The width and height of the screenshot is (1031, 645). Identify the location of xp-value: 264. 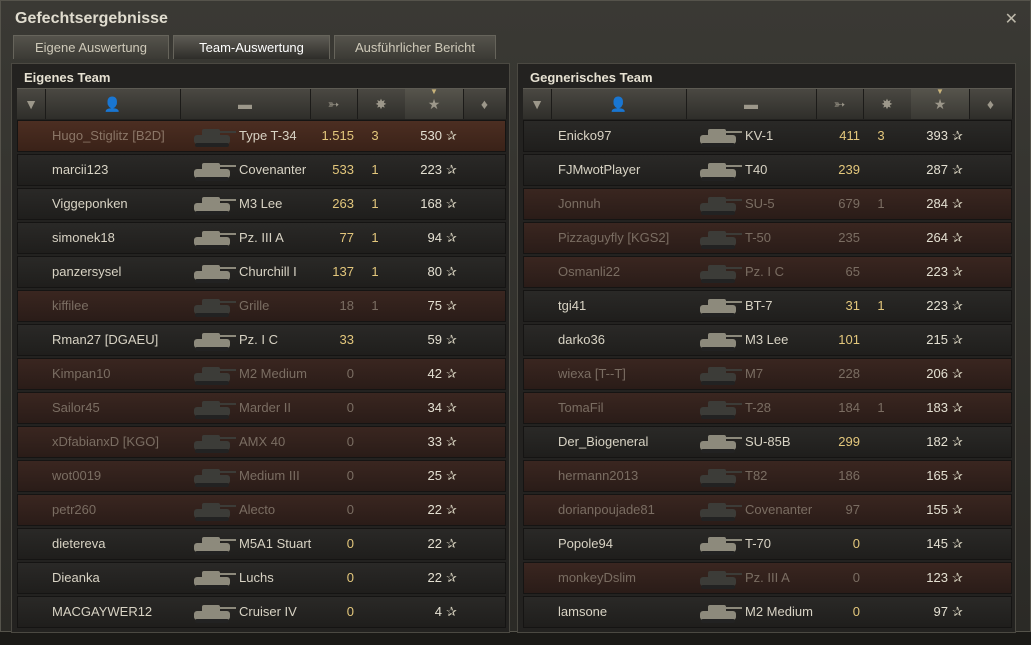
(937, 237).